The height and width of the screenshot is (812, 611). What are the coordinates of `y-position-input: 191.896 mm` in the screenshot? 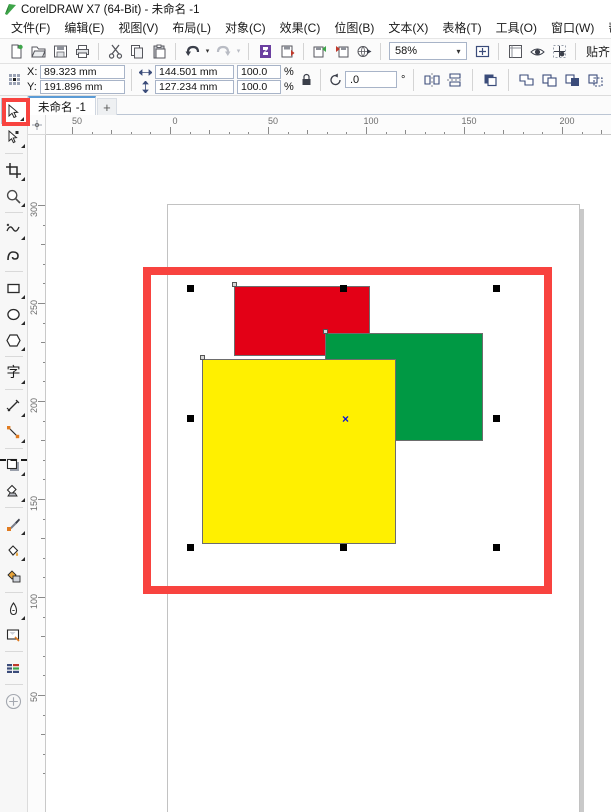 It's located at (82, 87).